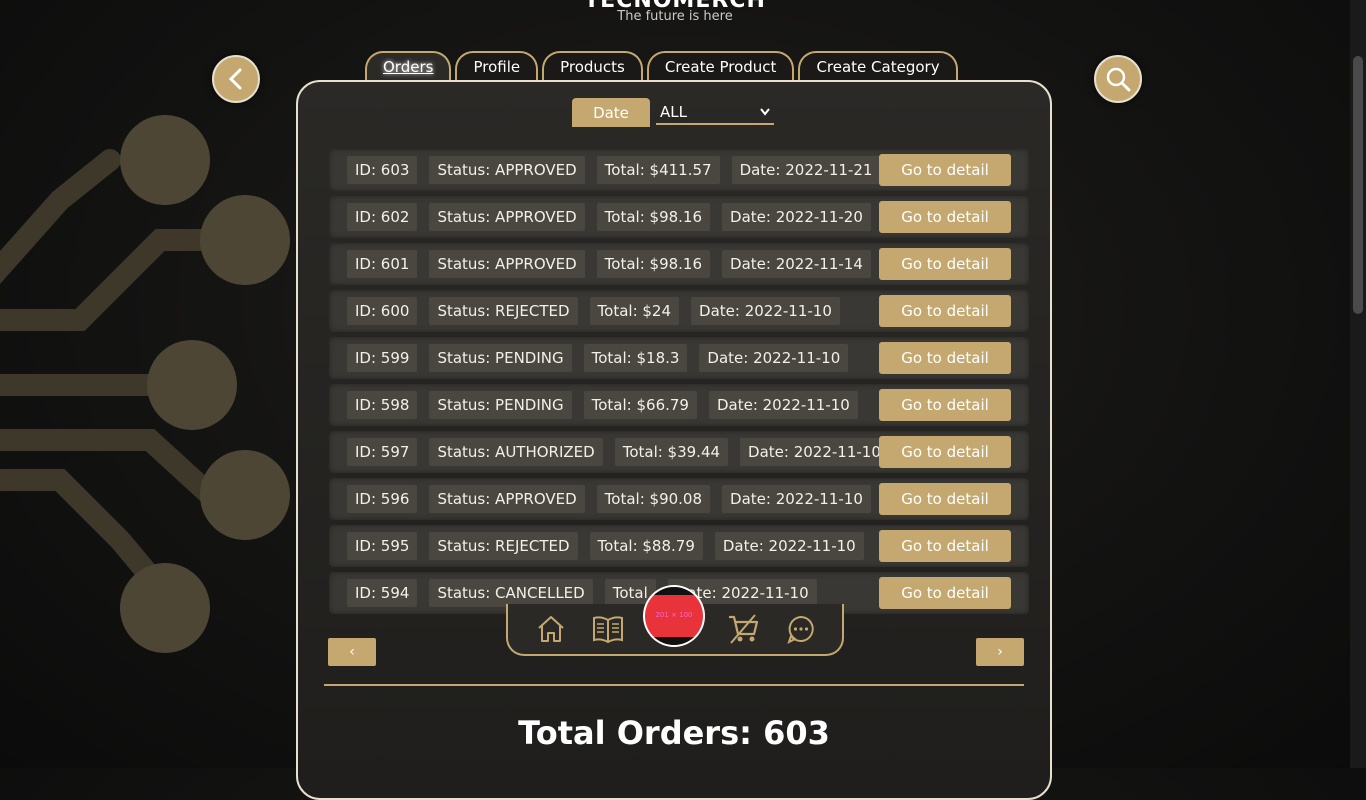 The height and width of the screenshot is (800, 1366). I want to click on order-total: Total: $24, so click(634, 311).